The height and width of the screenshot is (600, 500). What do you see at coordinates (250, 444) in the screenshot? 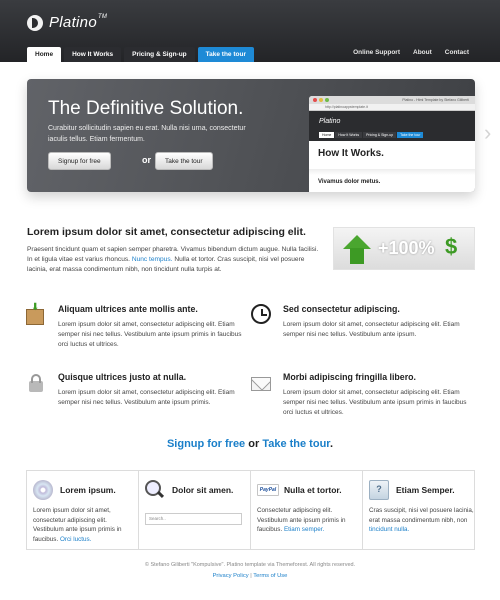
I see `call-to-action: Signup for free or Take the tour.` at bounding box center [250, 444].